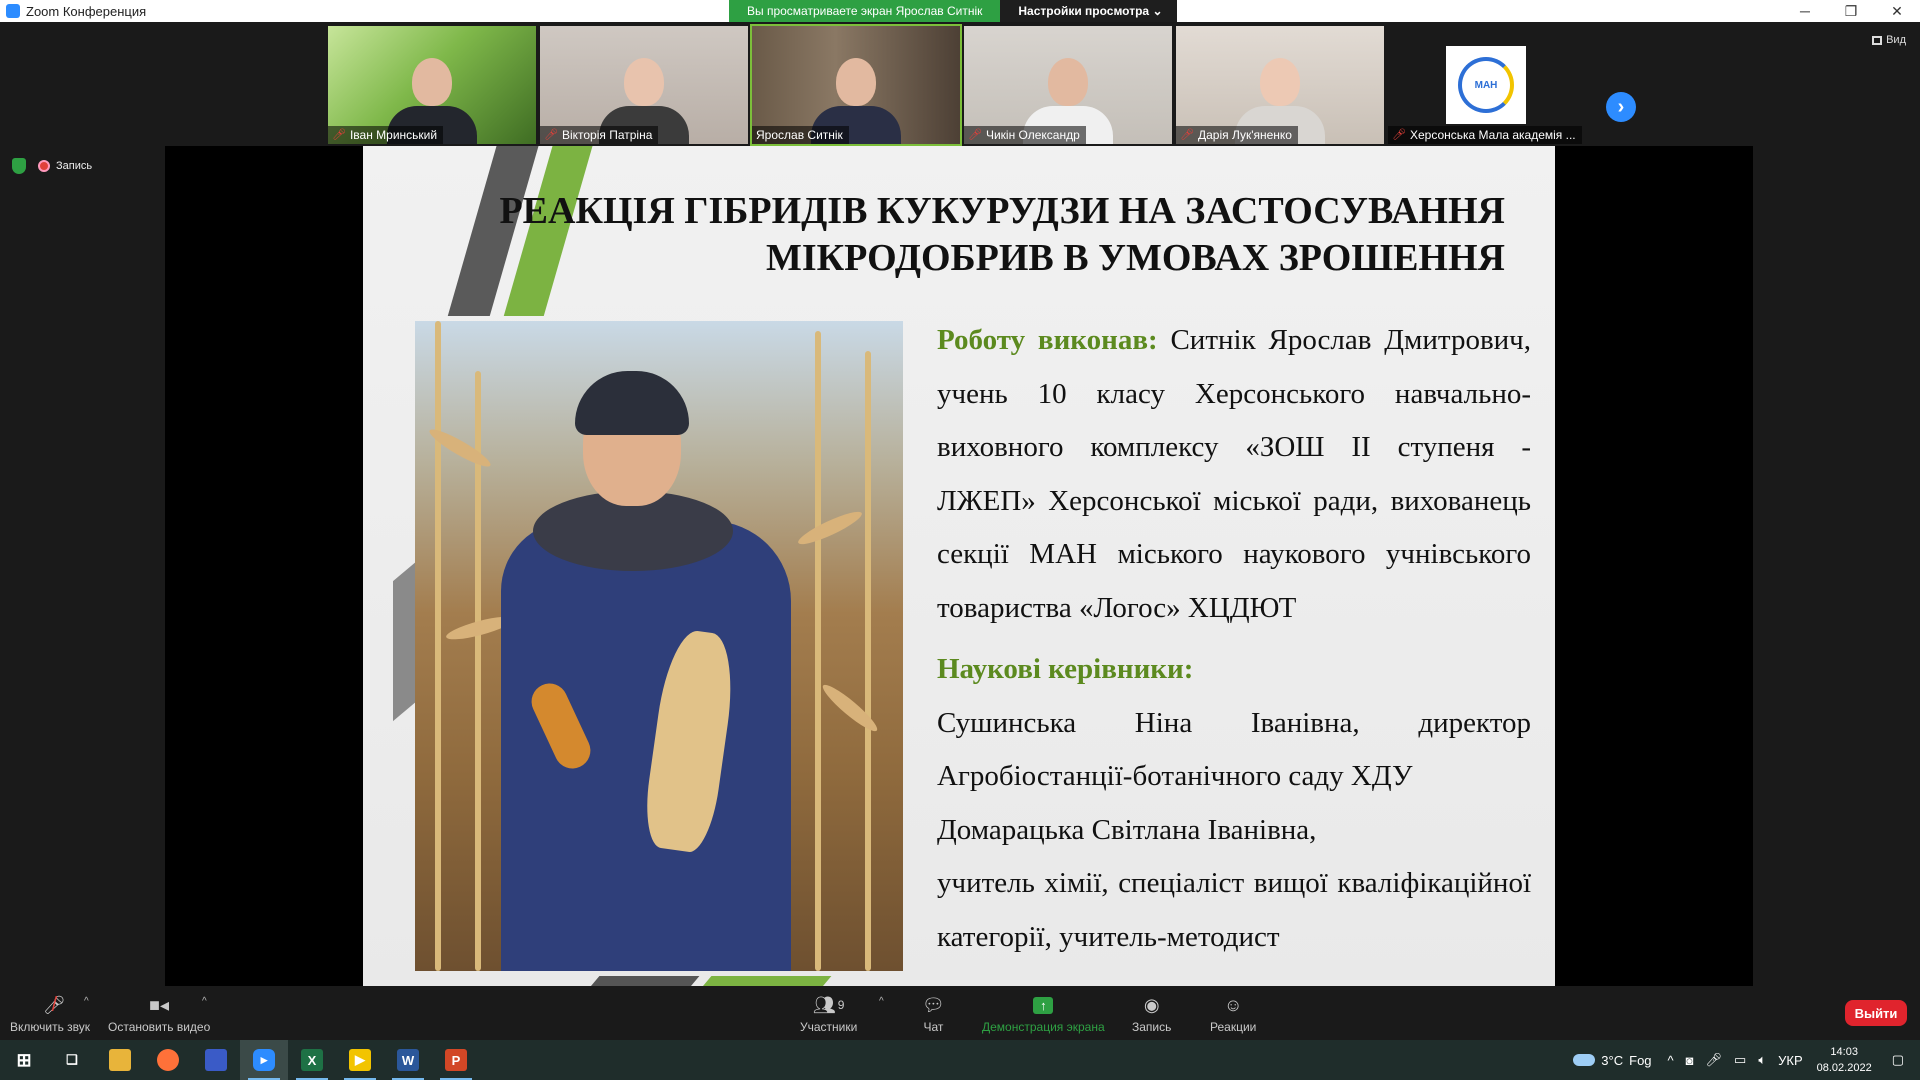  I want to click on floppy-disk-icon, so click(216, 1060).